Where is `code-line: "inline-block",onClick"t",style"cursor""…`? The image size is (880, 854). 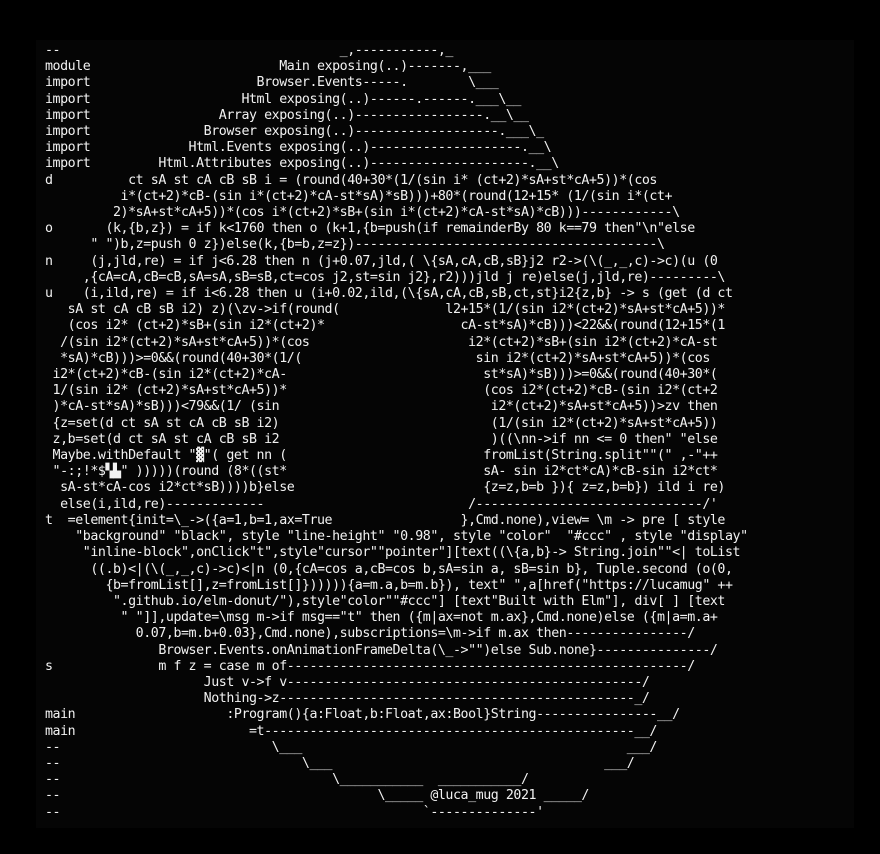
code-line: "inline-block",onClick"t",style"cursor""… is located at coordinates (393, 553).